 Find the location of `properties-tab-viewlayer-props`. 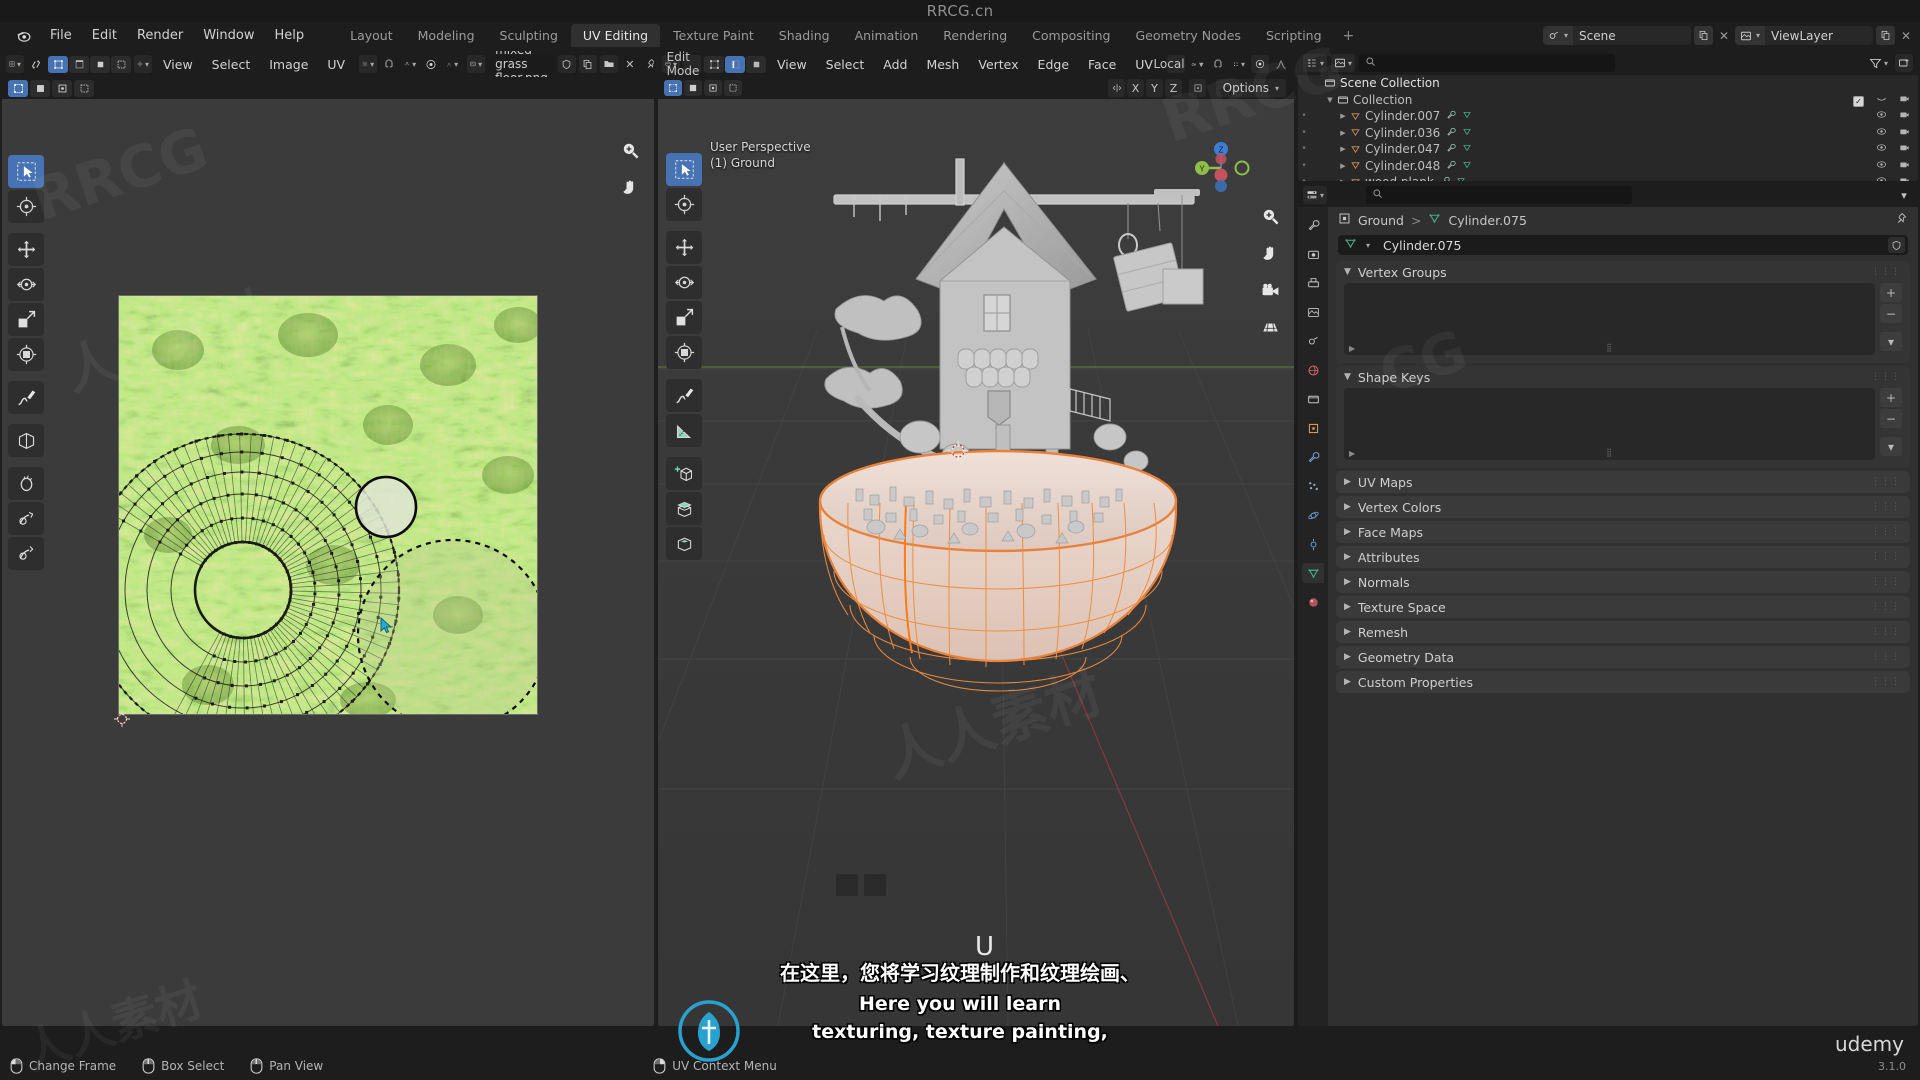

properties-tab-viewlayer-props is located at coordinates (1313, 312).